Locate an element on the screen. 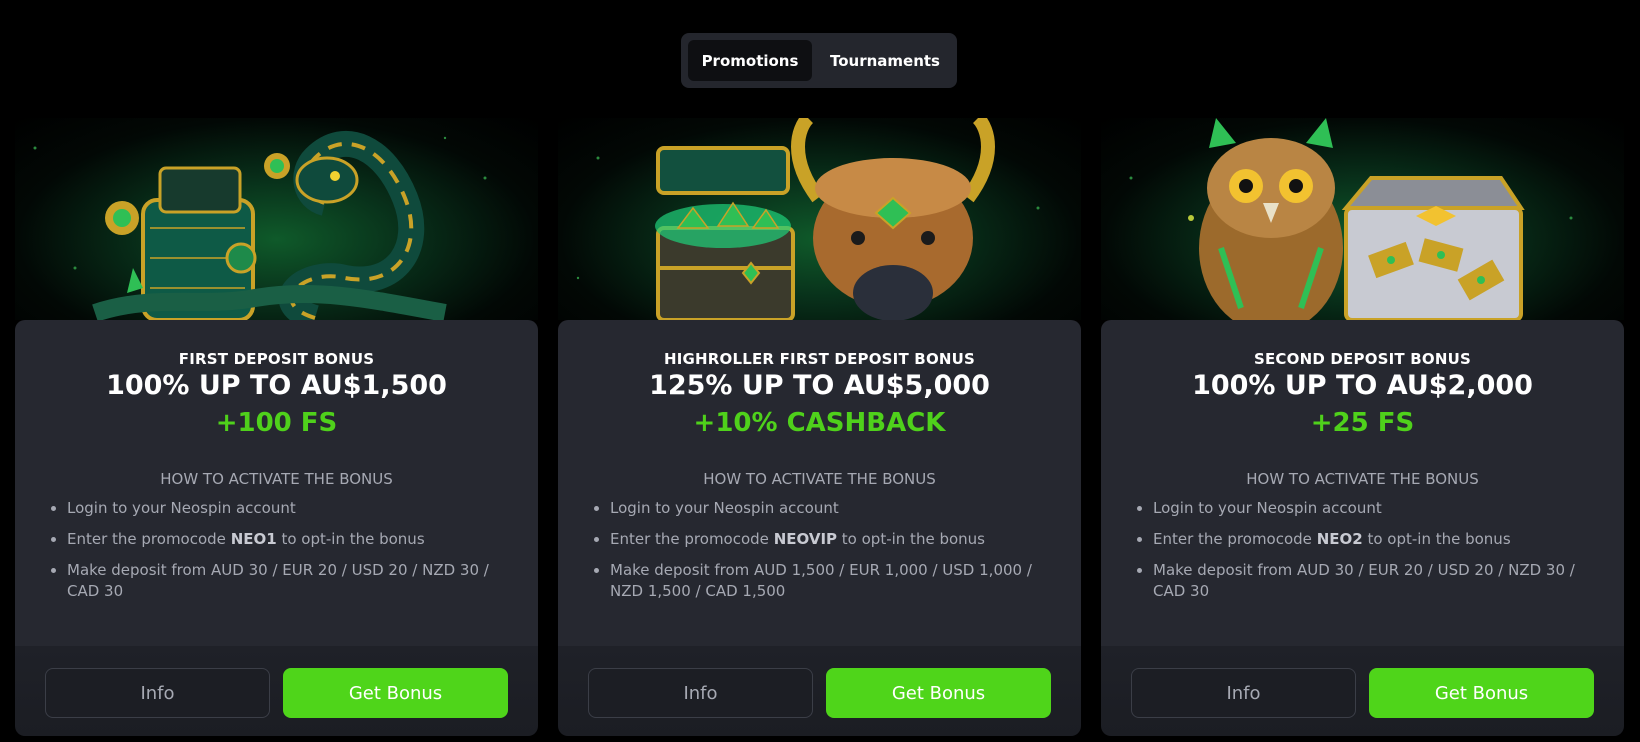 This screenshot has height=742, width=1640. tab-promotions: Promotions is located at coordinates (750, 60).